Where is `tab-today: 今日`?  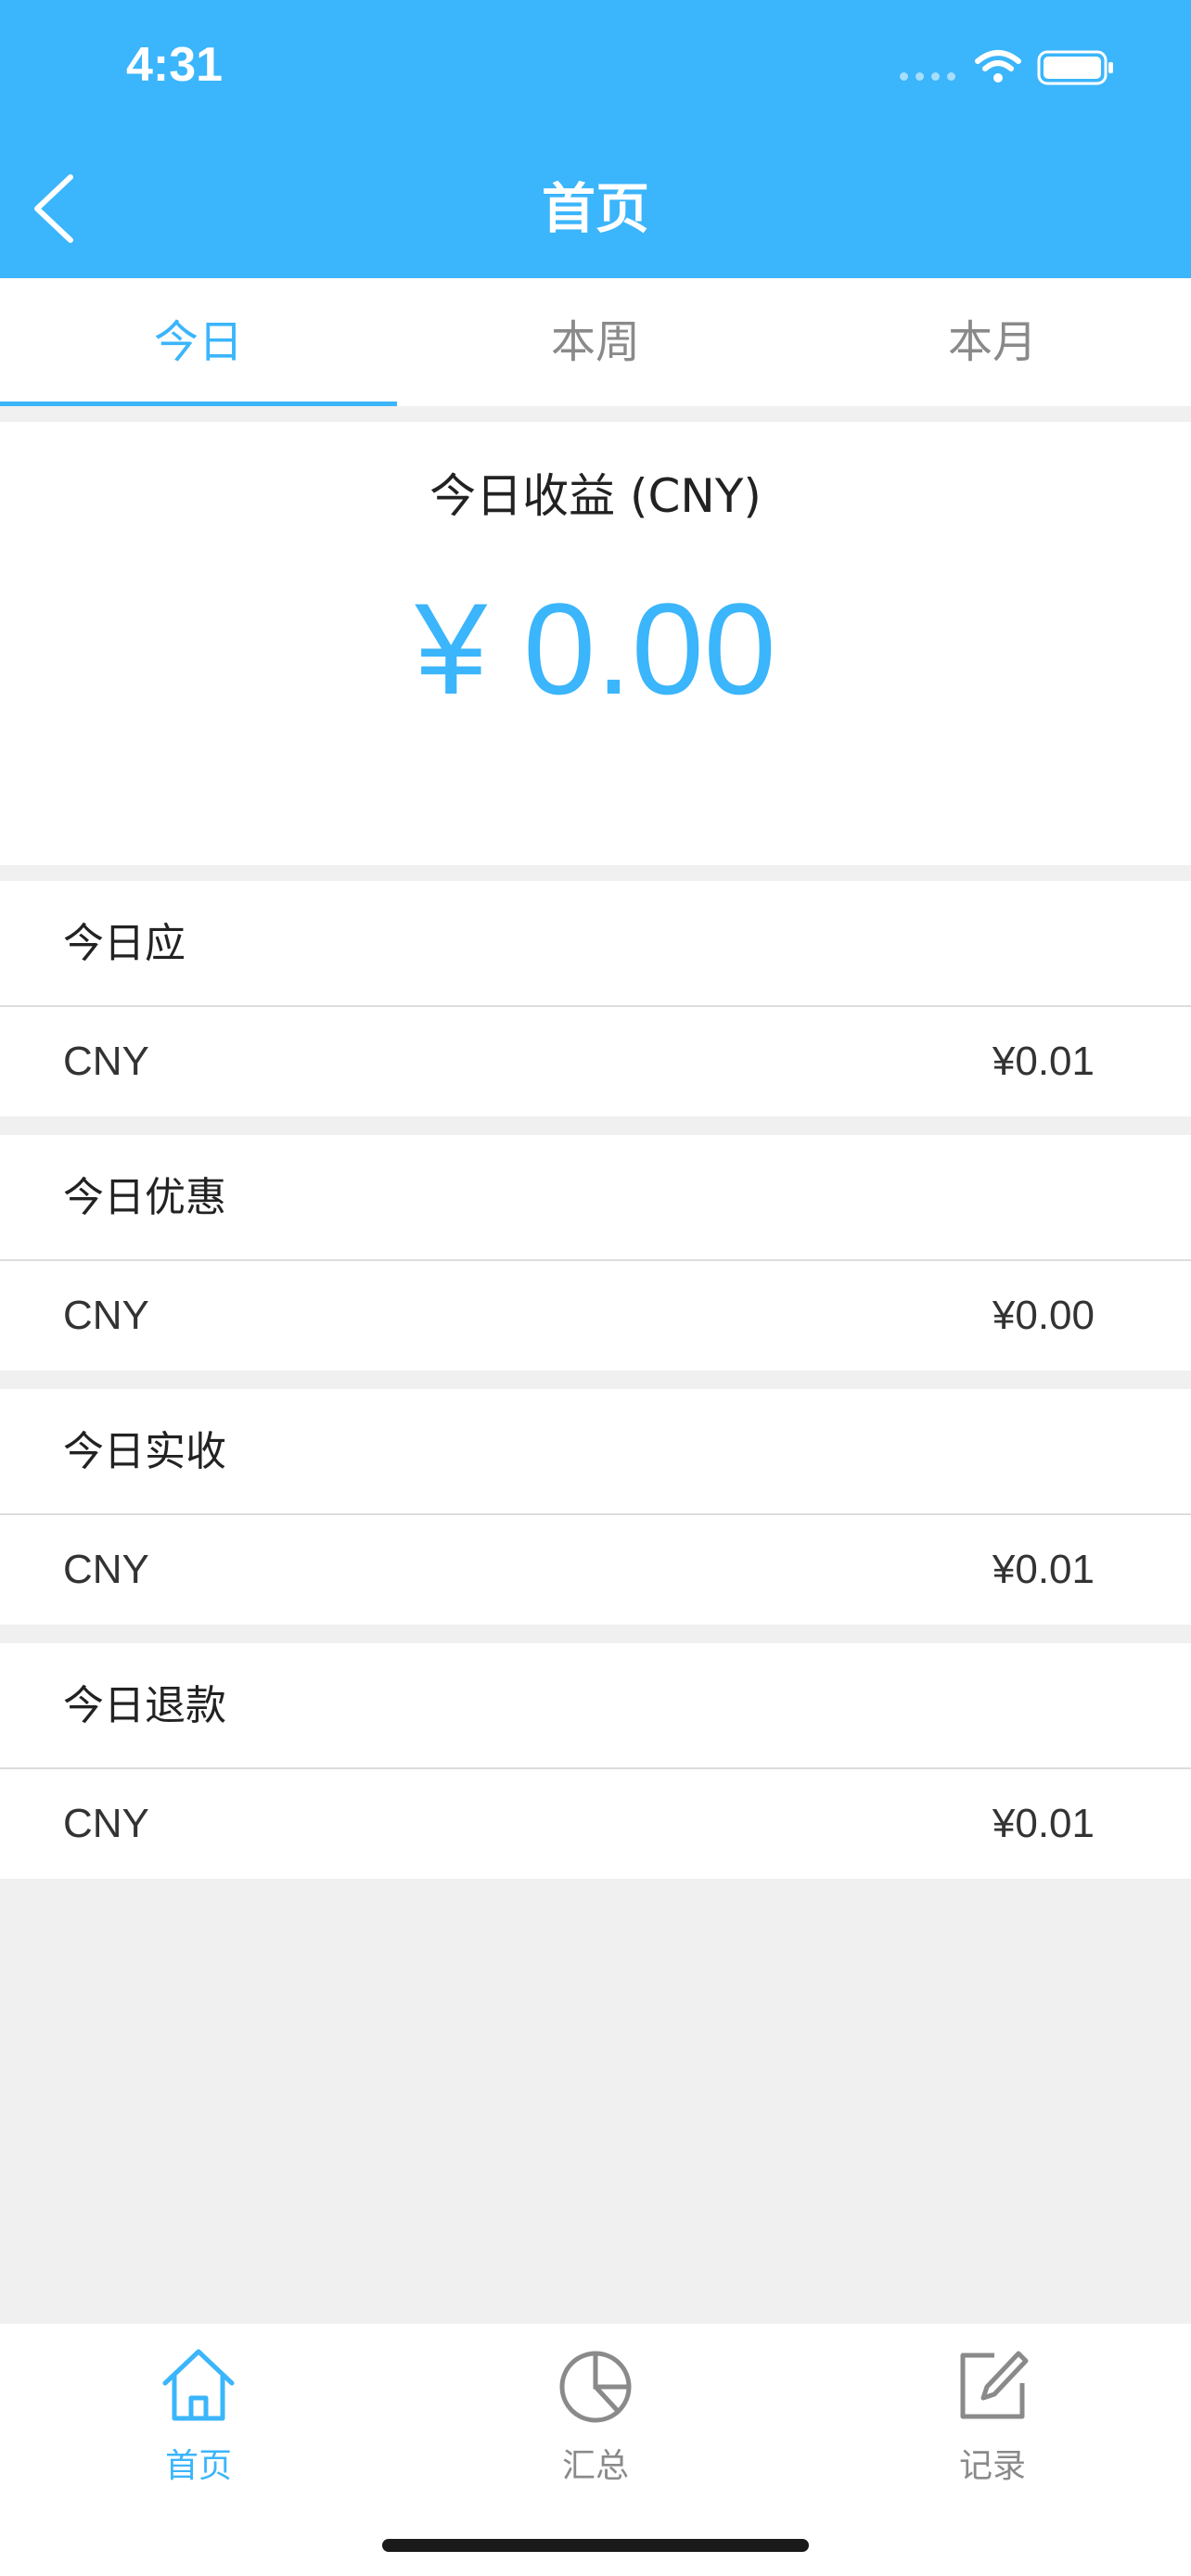 tab-today: 今日 is located at coordinates (198, 342).